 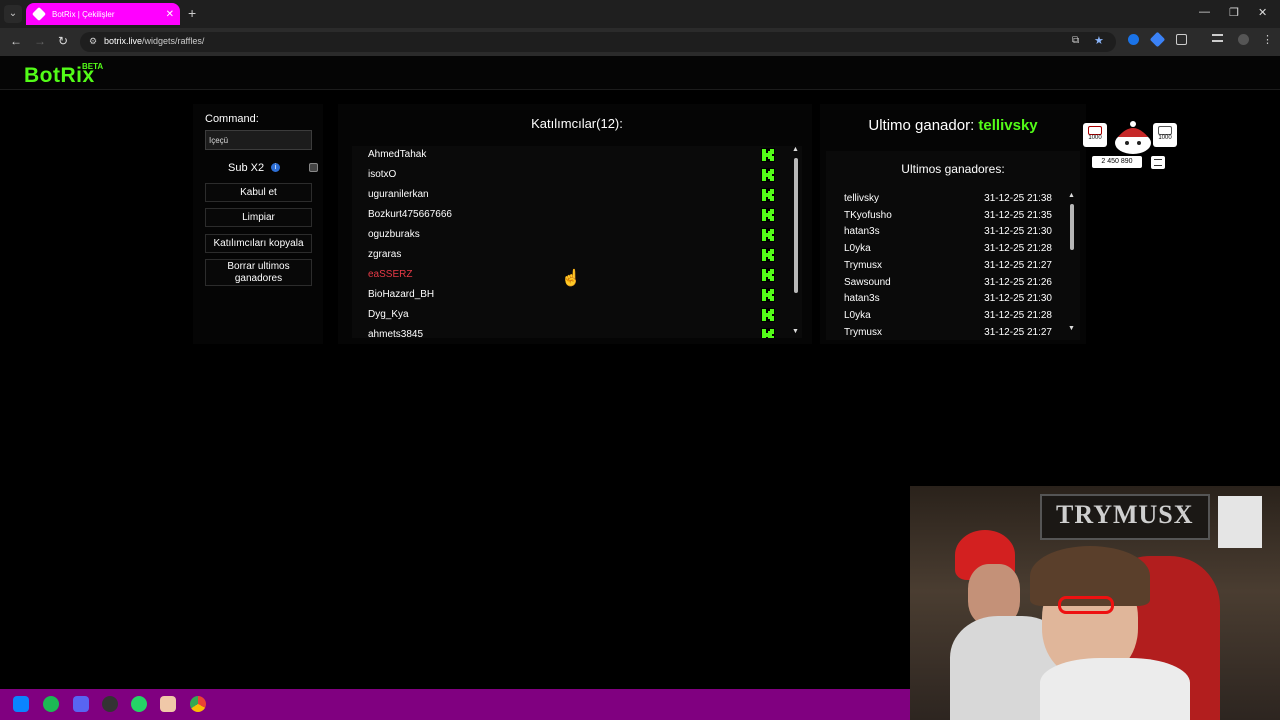 I want to click on goal-counter: 2 450 890, so click(x=1117, y=162).